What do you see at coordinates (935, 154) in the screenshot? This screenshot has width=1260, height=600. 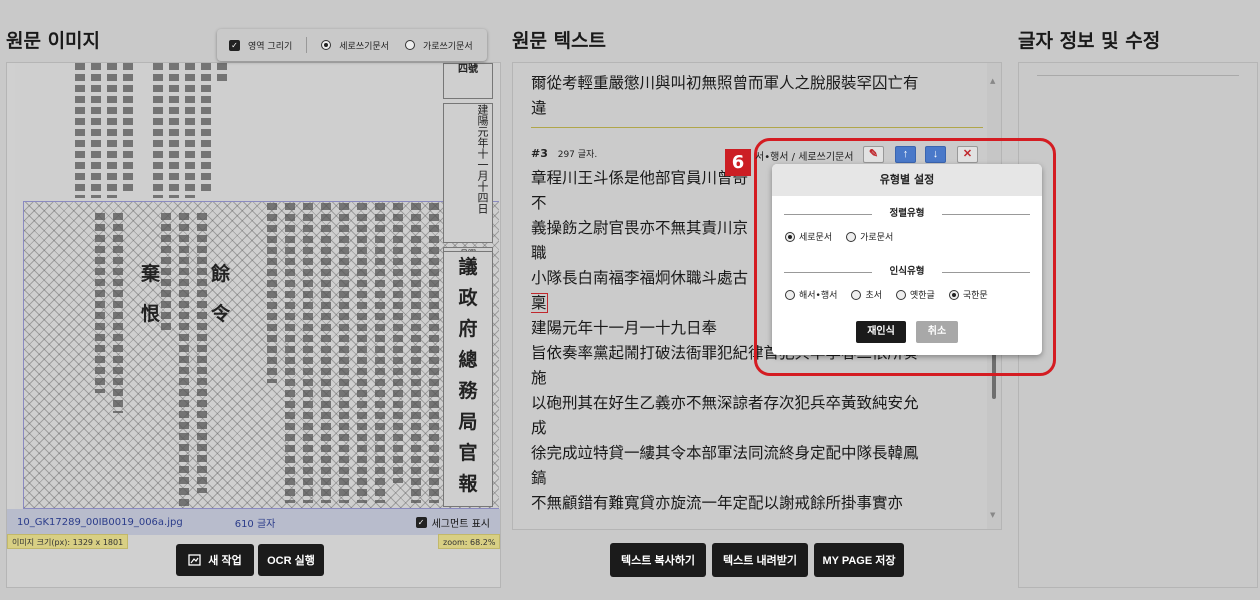 I see `move-down-icon: ↓` at bounding box center [935, 154].